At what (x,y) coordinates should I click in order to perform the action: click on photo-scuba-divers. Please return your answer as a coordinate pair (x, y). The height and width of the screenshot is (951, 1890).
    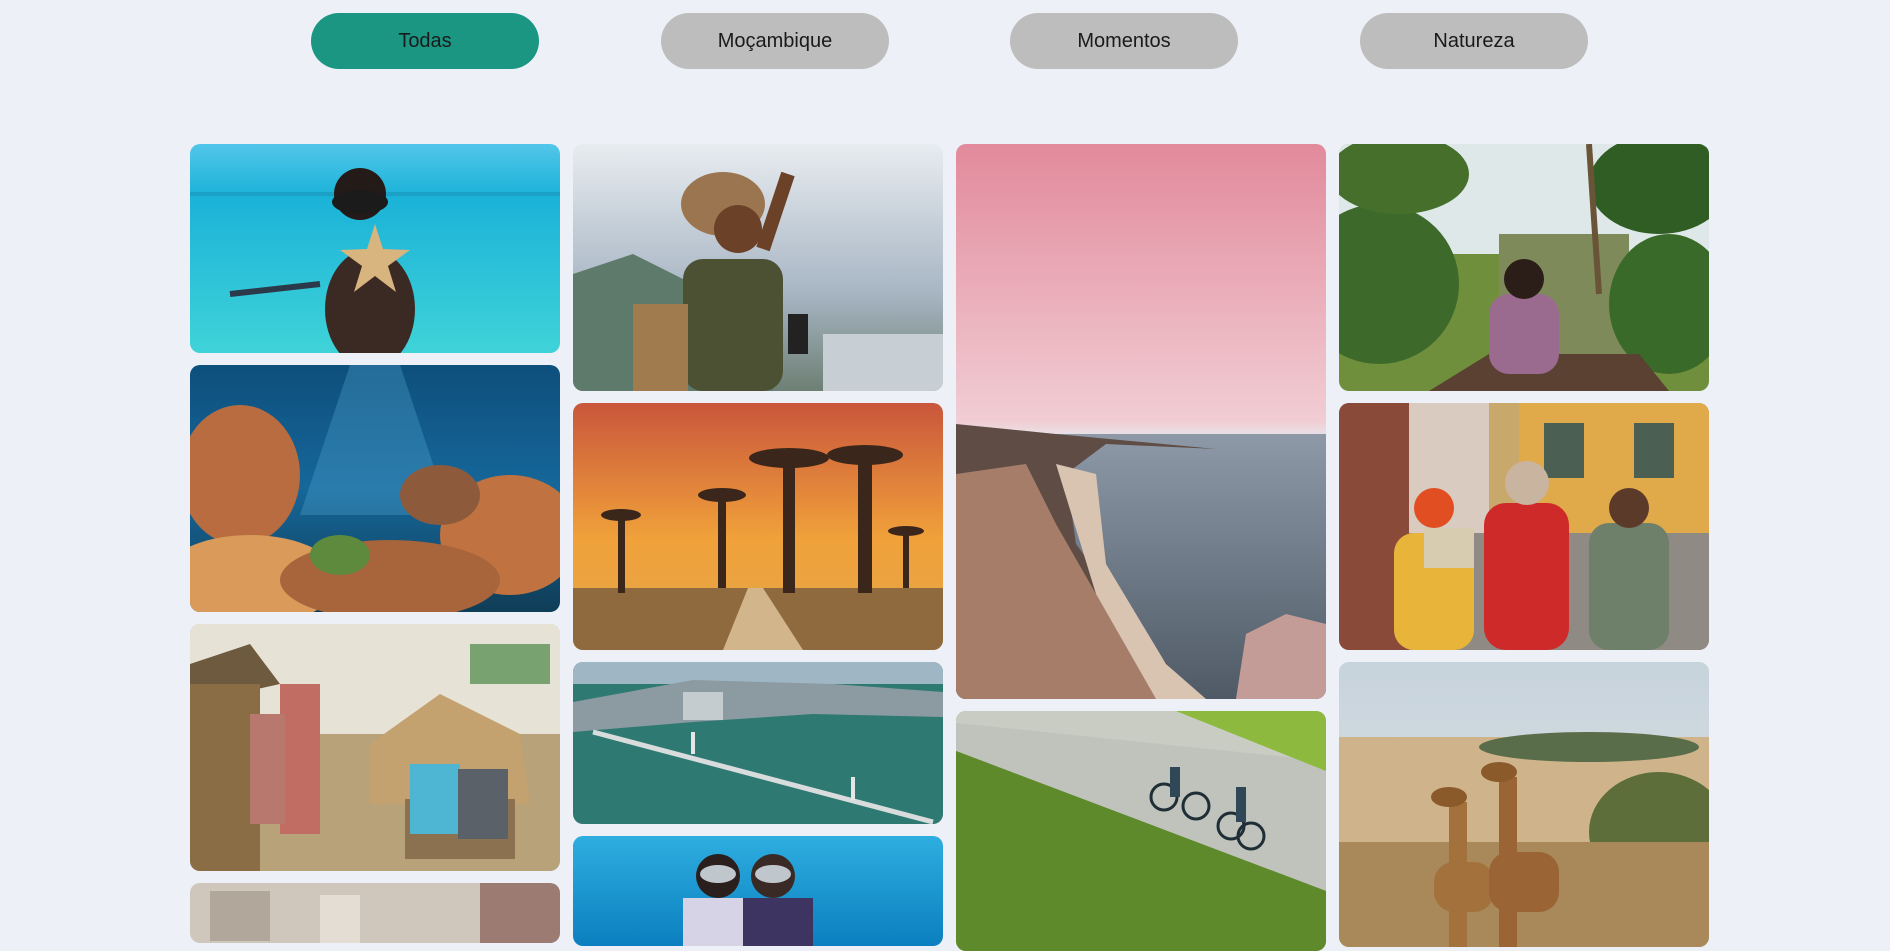
    Looking at the image, I should click on (758, 891).